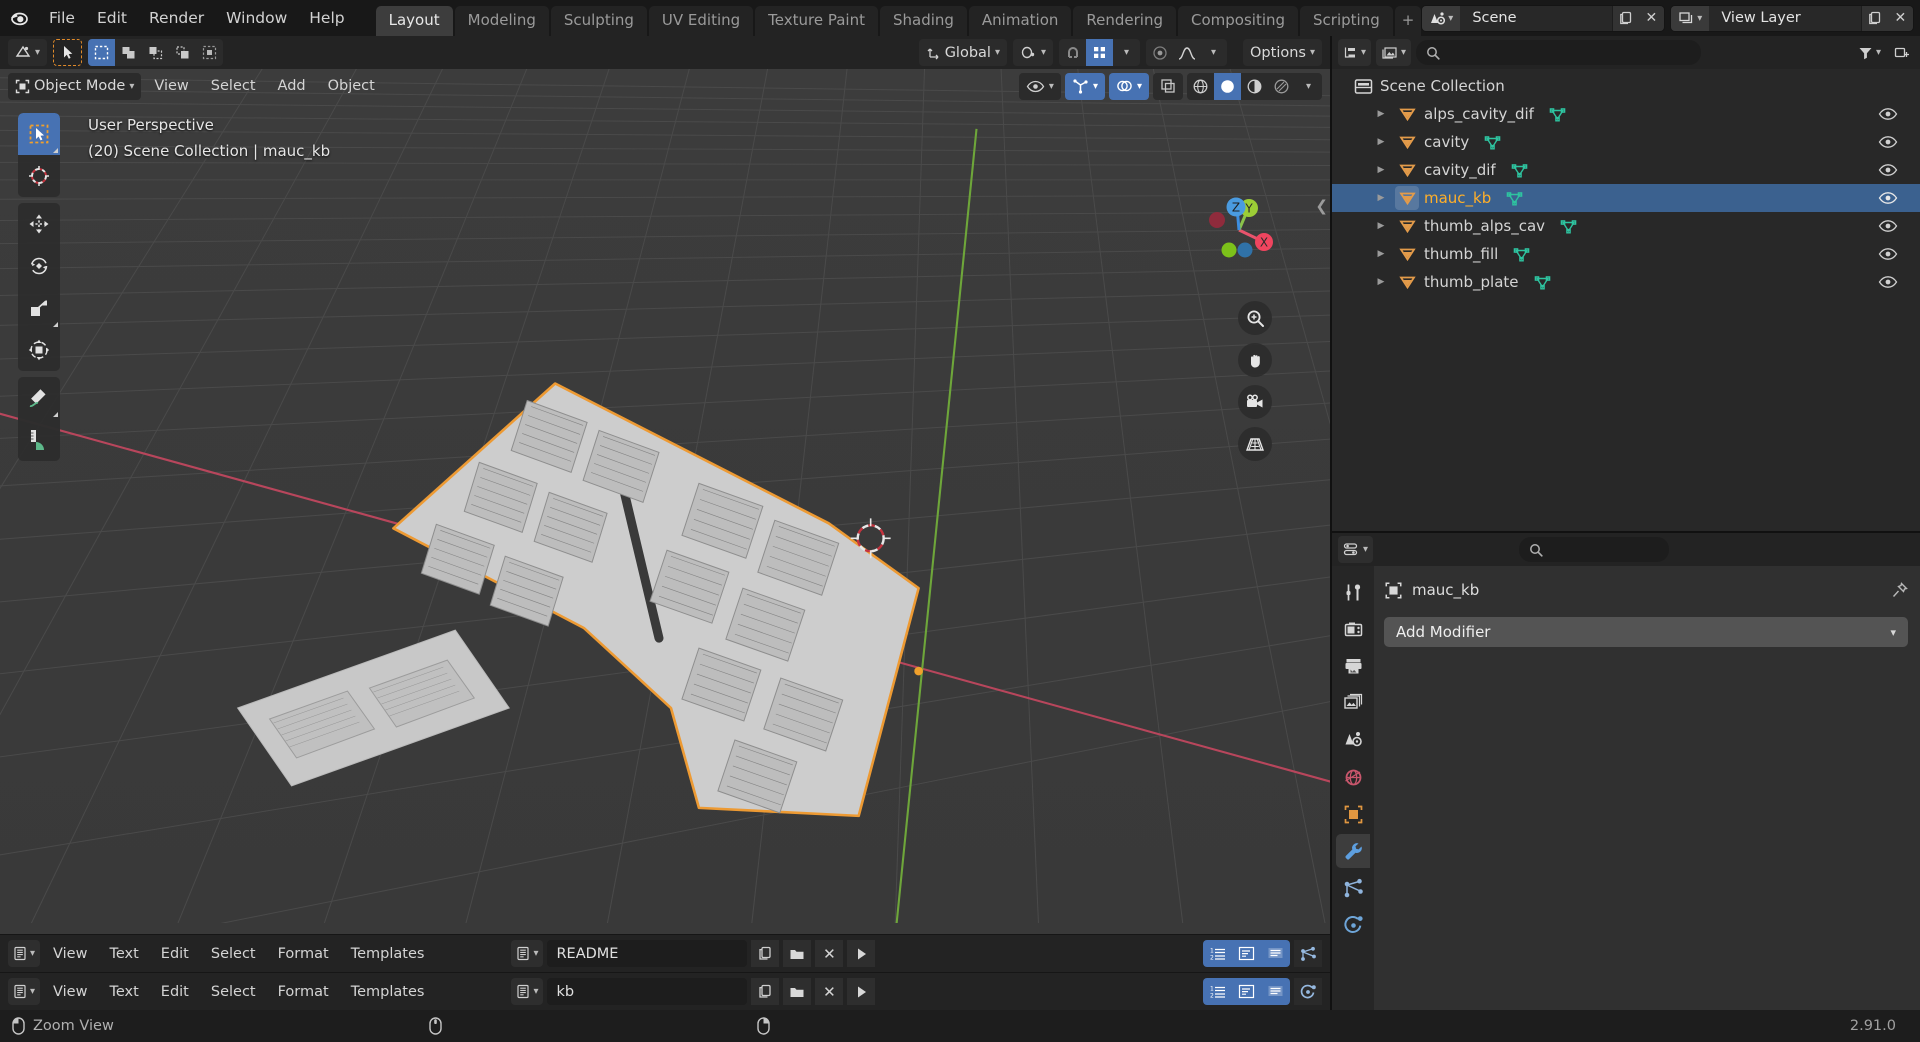  What do you see at coordinates (20, 18) in the screenshot?
I see `blender-logo-icon` at bounding box center [20, 18].